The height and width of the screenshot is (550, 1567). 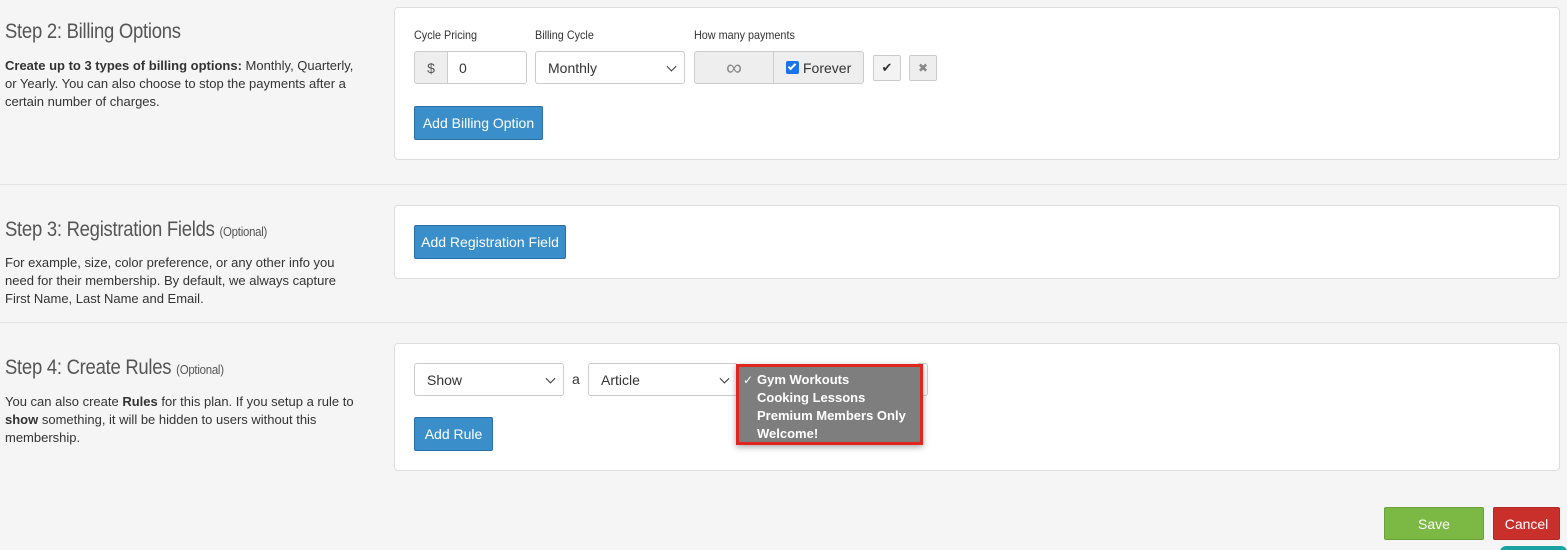 What do you see at coordinates (140, 401) in the screenshot?
I see `step4-desc-bold-1: Rules` at bounding box center [140, 401].